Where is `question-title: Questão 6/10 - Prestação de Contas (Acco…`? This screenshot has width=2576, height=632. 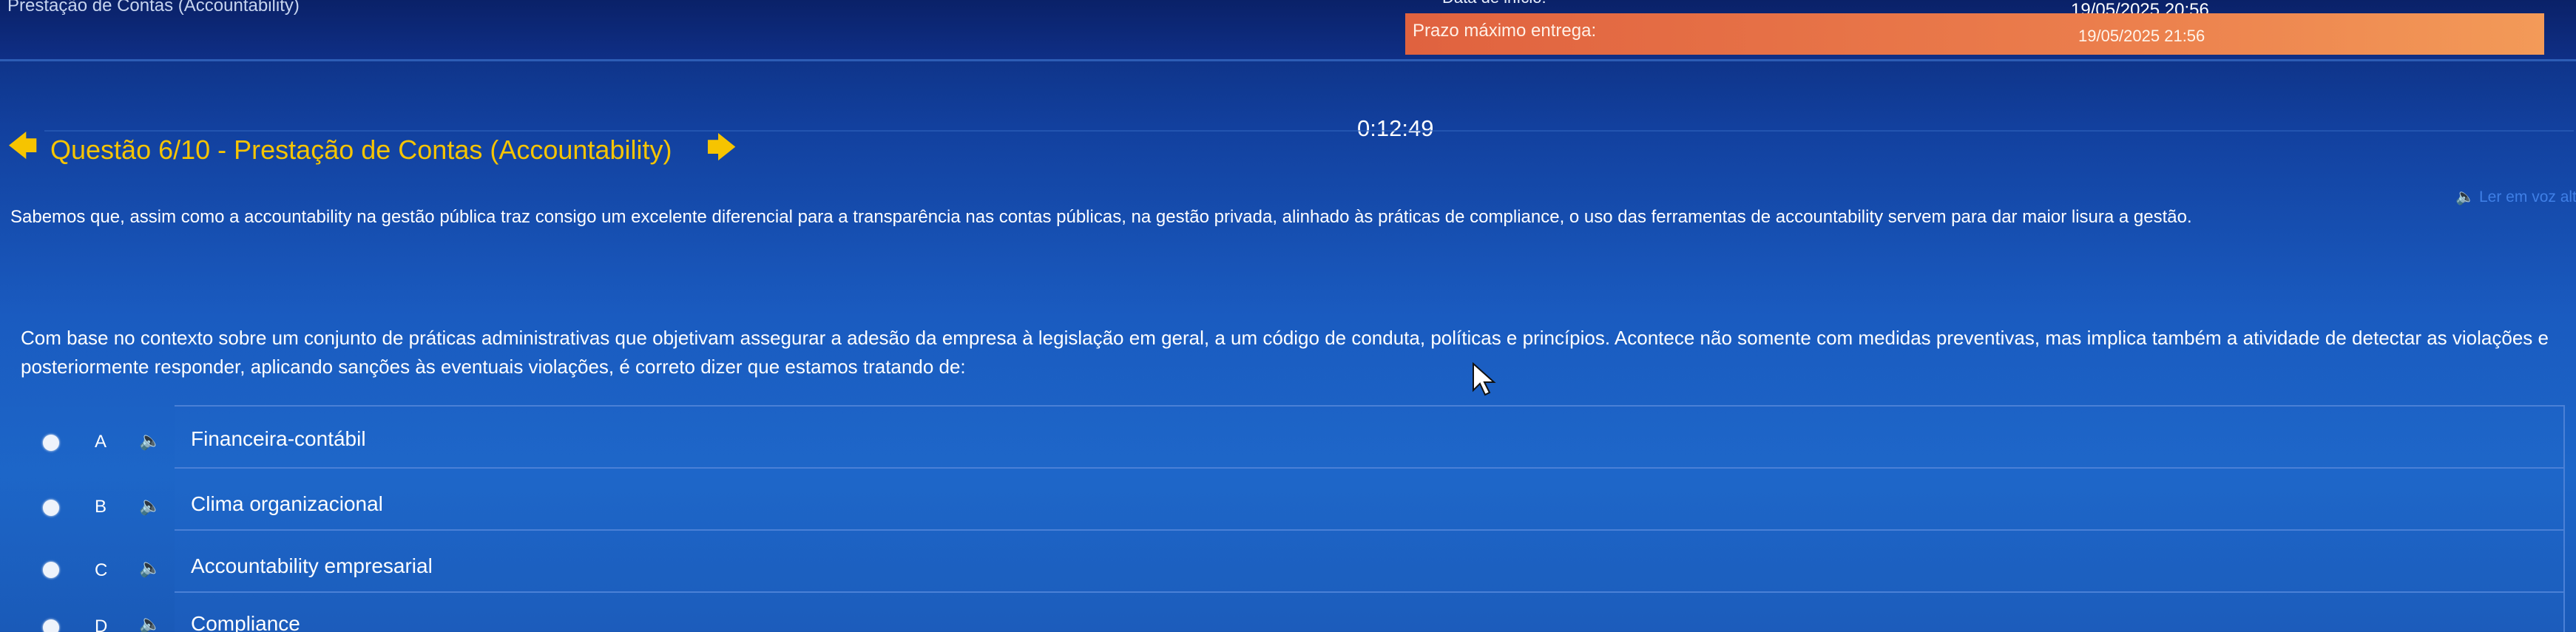 question-title: Questão 6/10 - Prestação de Contas (Acco… is located at coordinates (361, 150).